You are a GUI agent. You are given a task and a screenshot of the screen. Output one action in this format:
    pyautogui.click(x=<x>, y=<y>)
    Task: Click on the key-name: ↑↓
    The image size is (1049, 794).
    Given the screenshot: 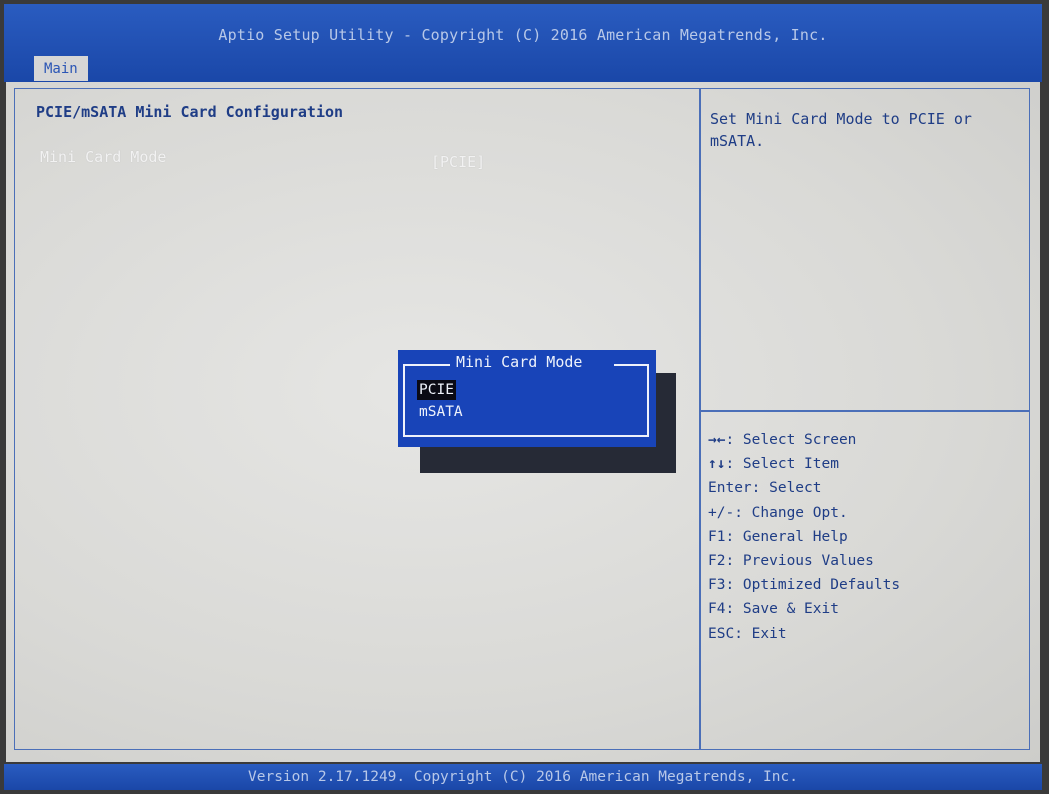 What is the action you would take?
    pyautogui.click(x=717, y=464)
    